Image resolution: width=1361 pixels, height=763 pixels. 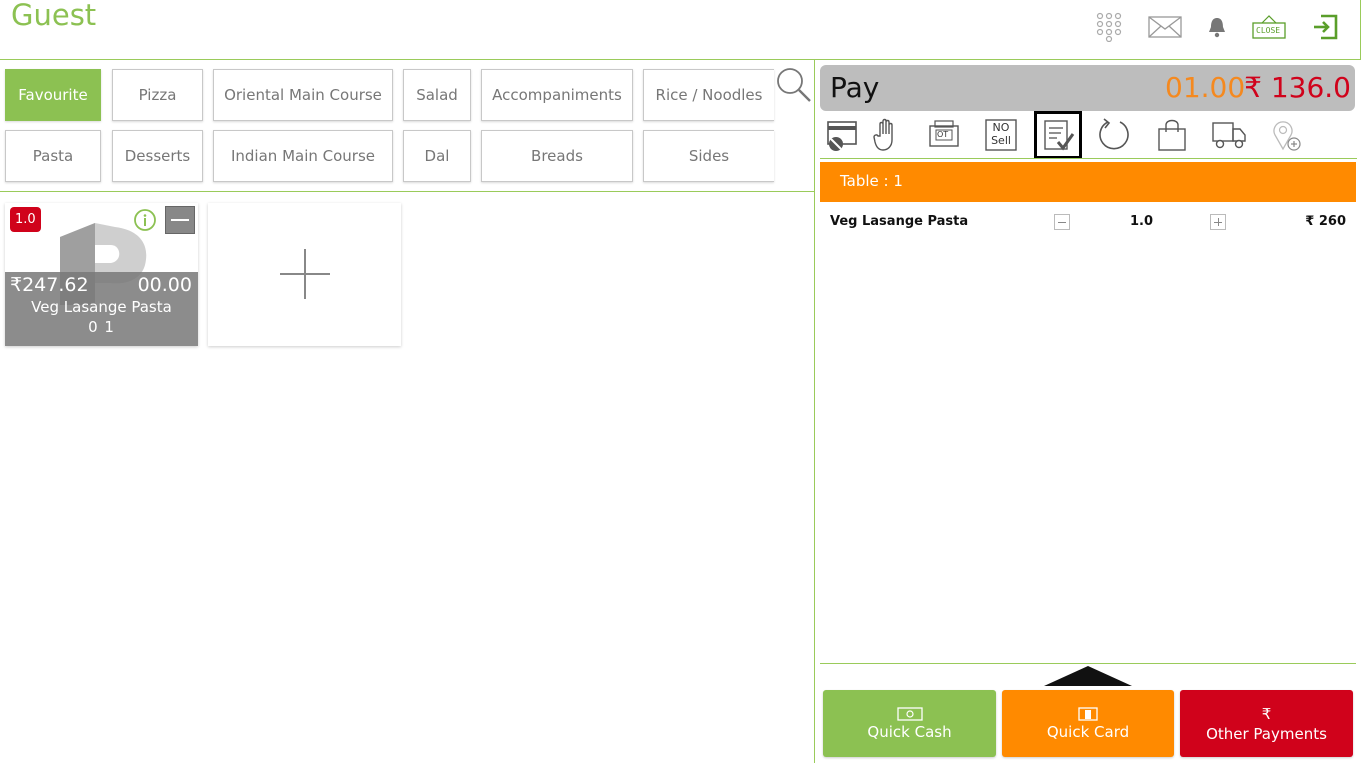 What do you see at coordinates (437, 95) in the screenshot?
I see `category-salad: Salad` at bounding box center [437, 95].